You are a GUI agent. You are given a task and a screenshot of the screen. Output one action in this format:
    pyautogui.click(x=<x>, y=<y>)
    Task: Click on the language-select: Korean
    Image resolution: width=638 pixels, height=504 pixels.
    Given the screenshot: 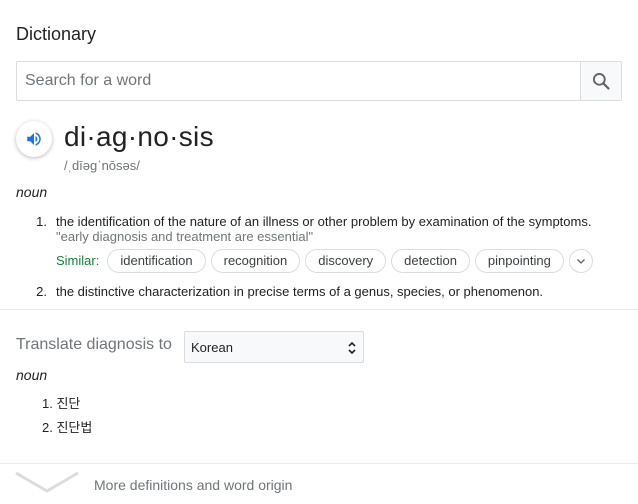 What is the action you would take?
    pyautogui.click(x=274, y=347)
    